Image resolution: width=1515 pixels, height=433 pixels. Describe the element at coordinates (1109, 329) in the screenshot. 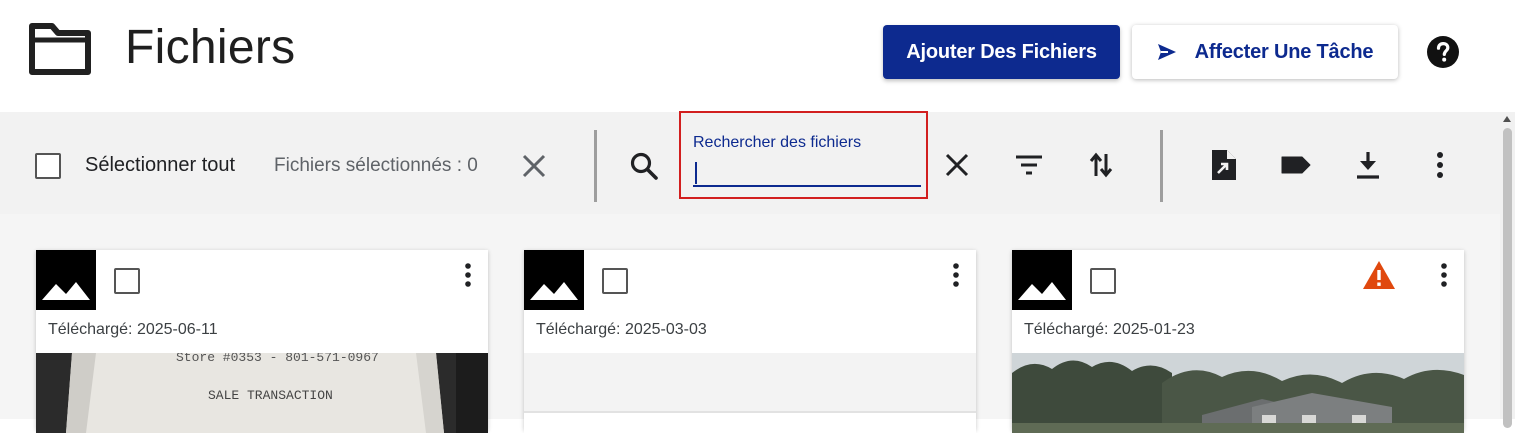

I see `uploaded-date: Téléchargé: 2025-01-23` at that location.